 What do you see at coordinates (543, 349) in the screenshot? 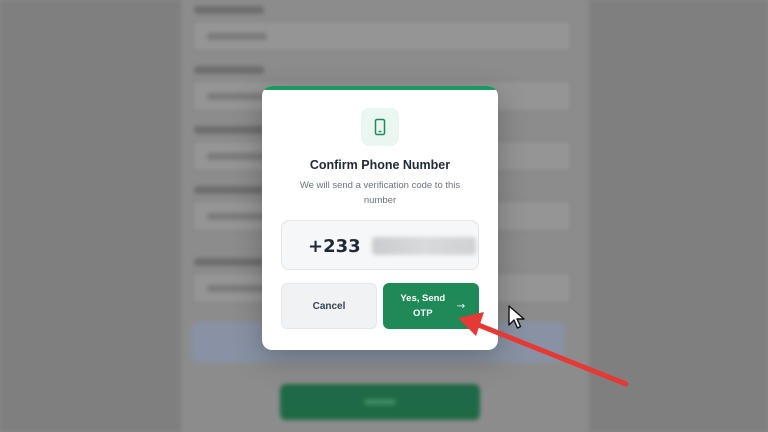
I see `annotation-arrow-icon` at bounding box center [543, 349].